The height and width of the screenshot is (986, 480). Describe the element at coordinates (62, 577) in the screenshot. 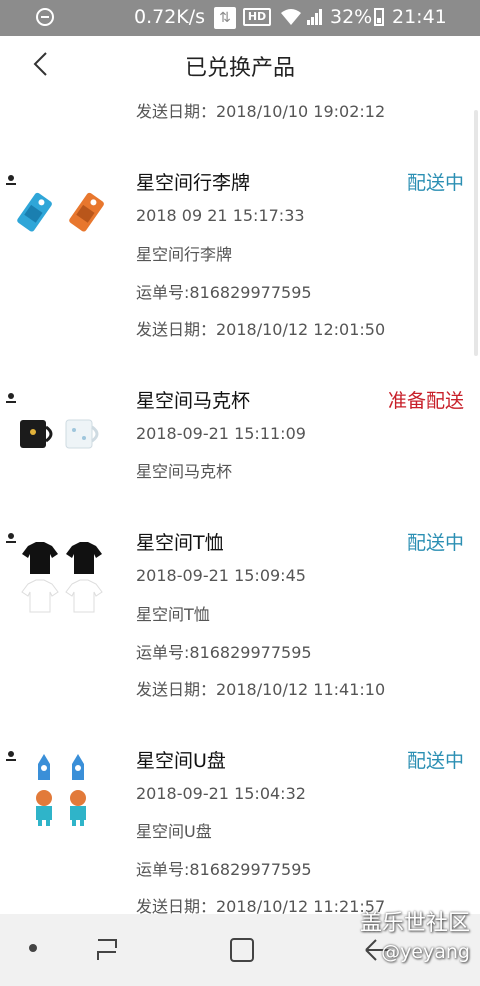

I see `tshirt-image` at that location.